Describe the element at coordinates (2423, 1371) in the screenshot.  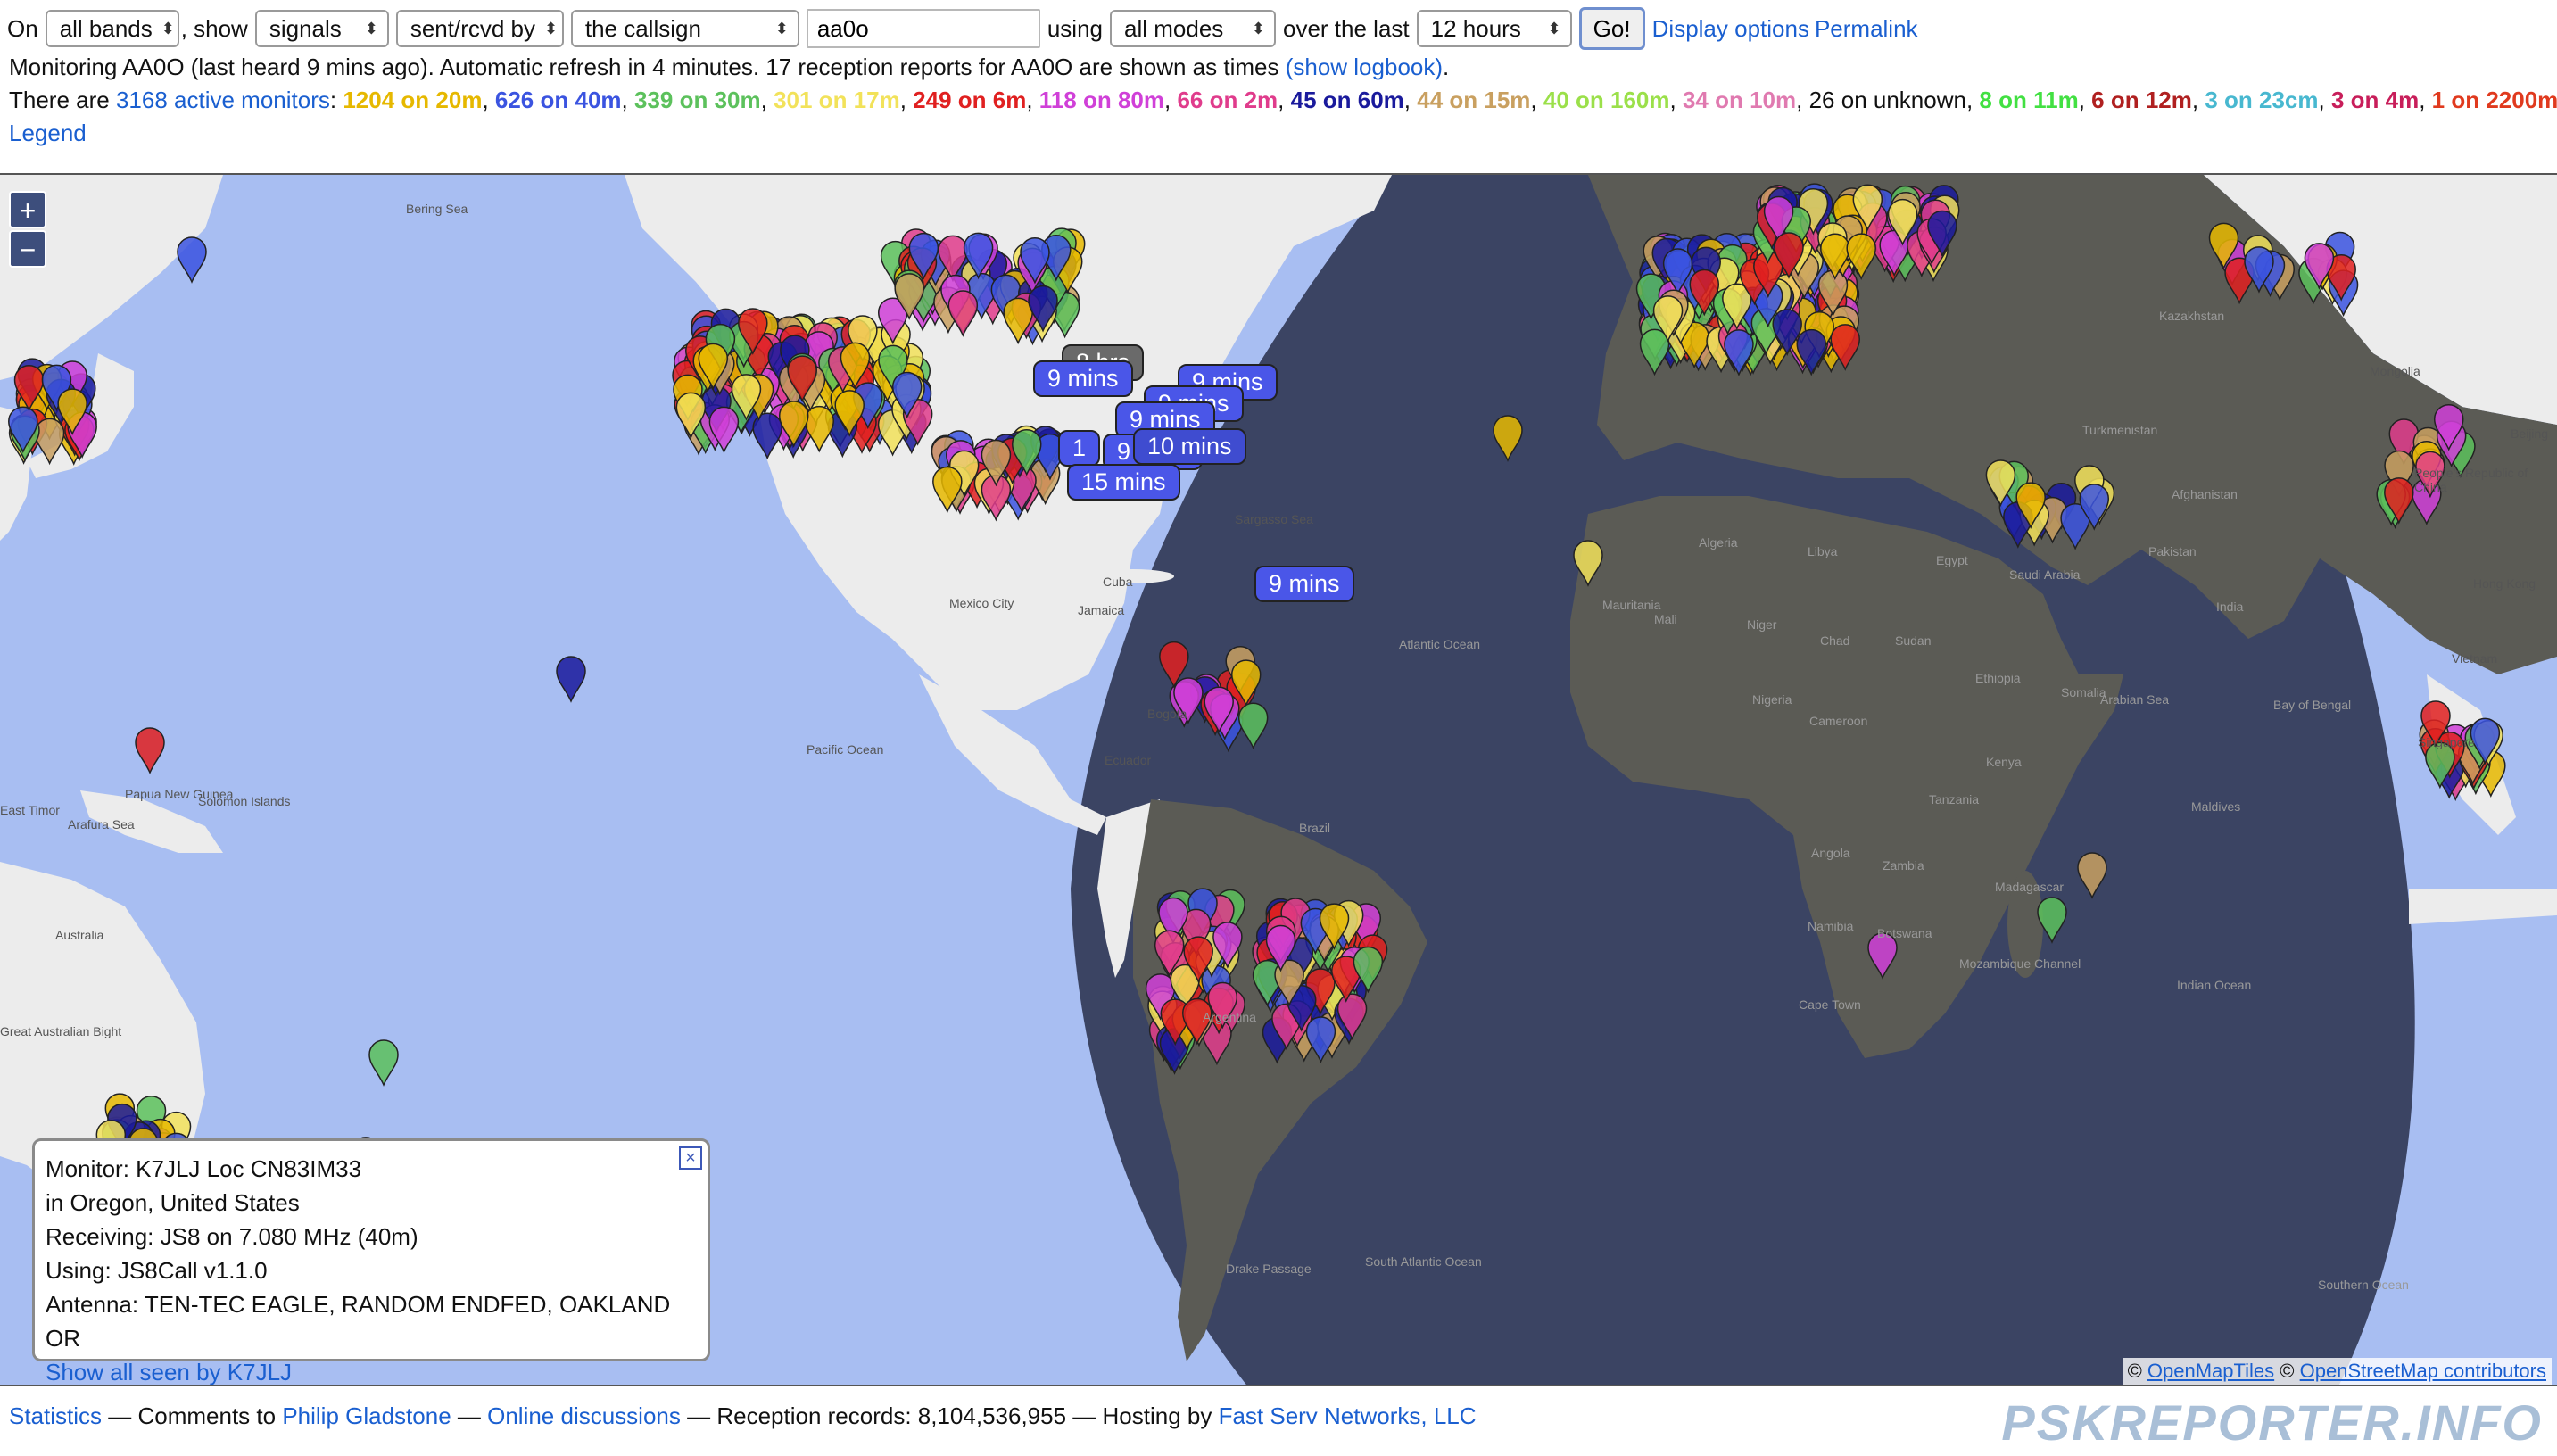
I see `openstreetmap-link: OpenStreetMap contributors` at that location.